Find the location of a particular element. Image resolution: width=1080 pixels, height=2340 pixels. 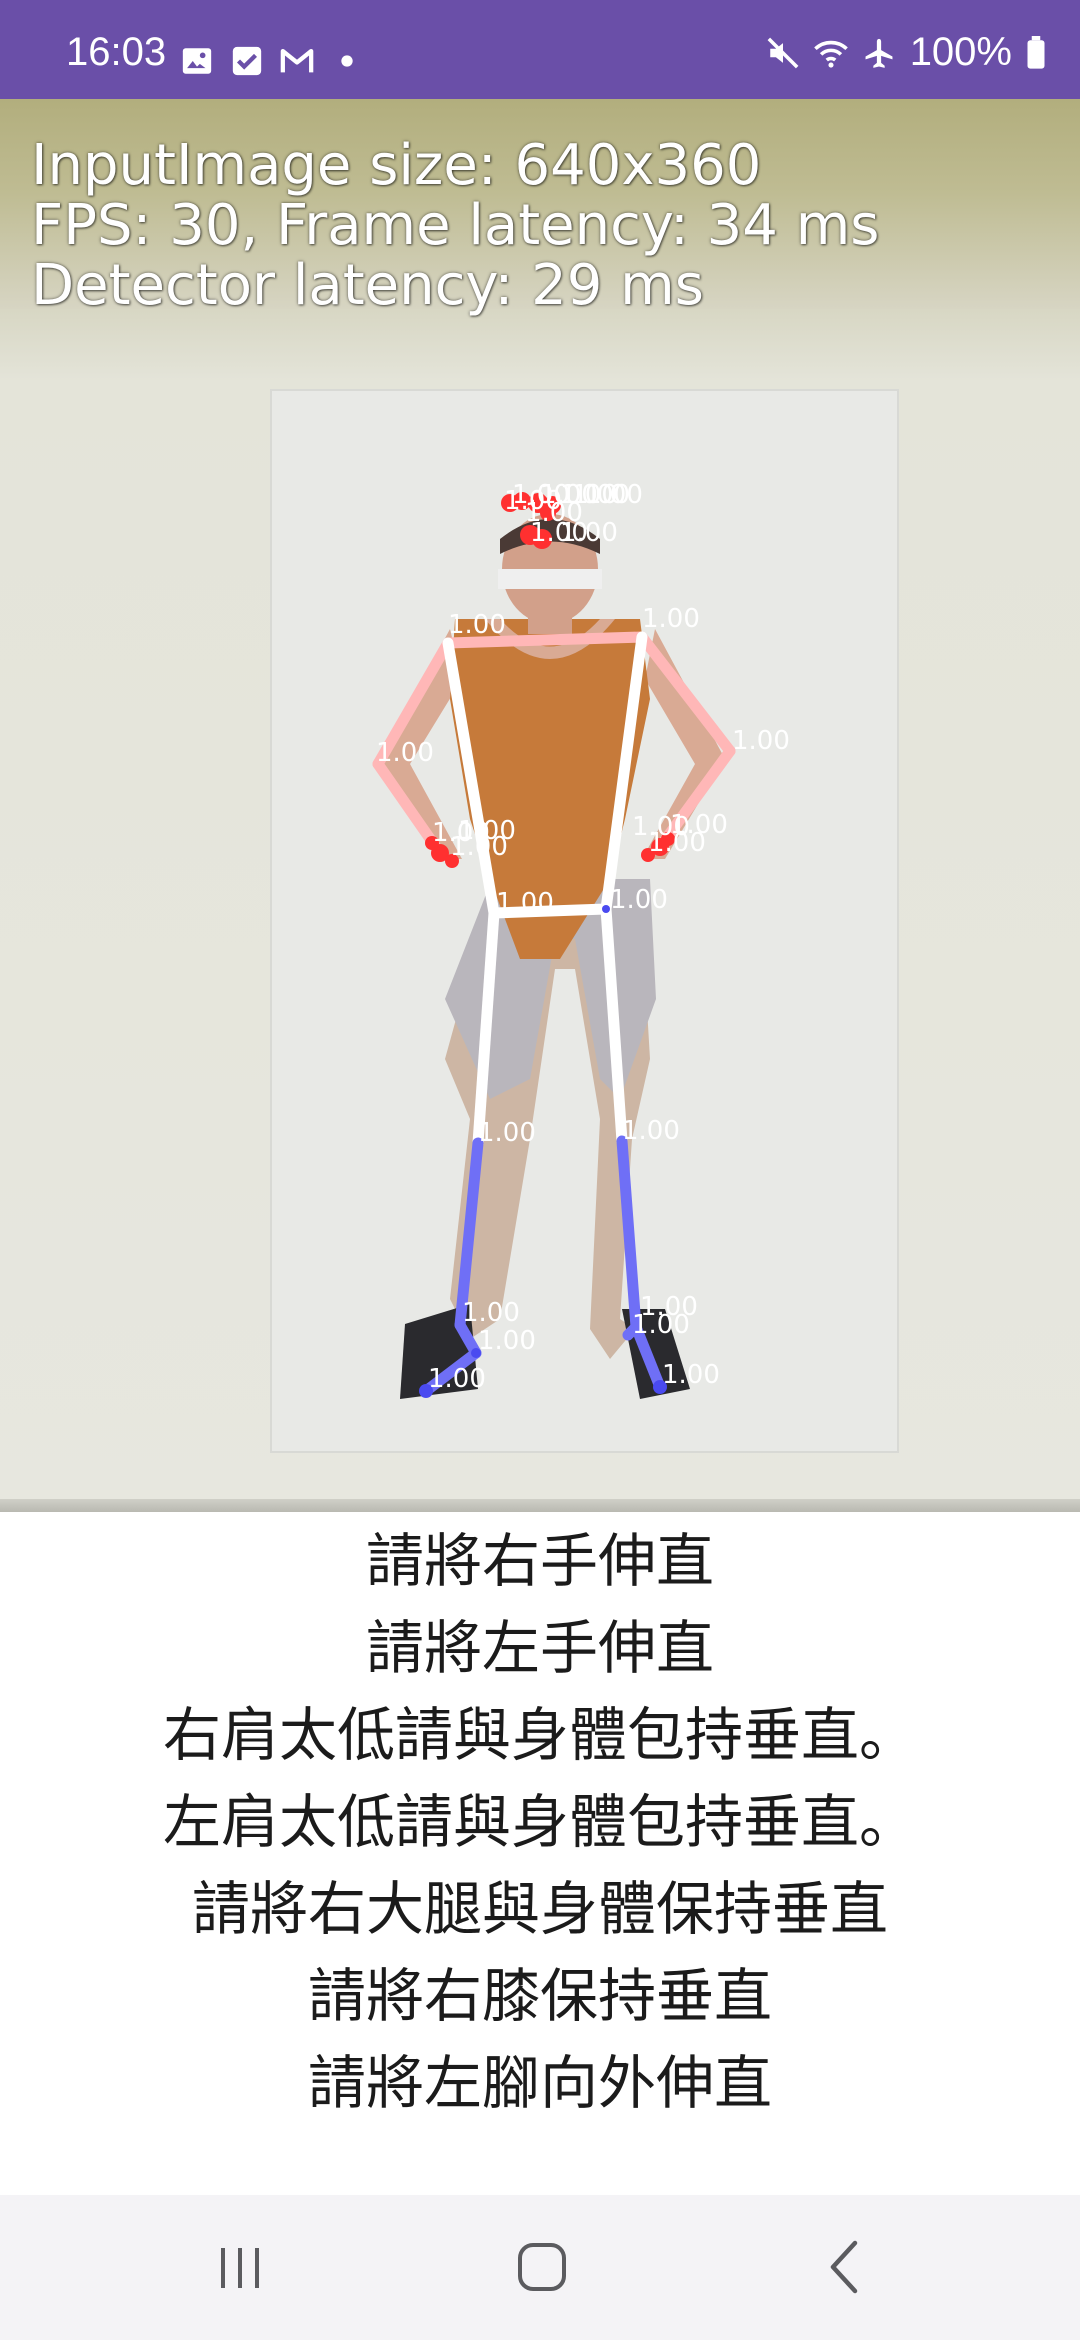

score-left-shoulder: 1.00 is located at coordinates (671, 619).